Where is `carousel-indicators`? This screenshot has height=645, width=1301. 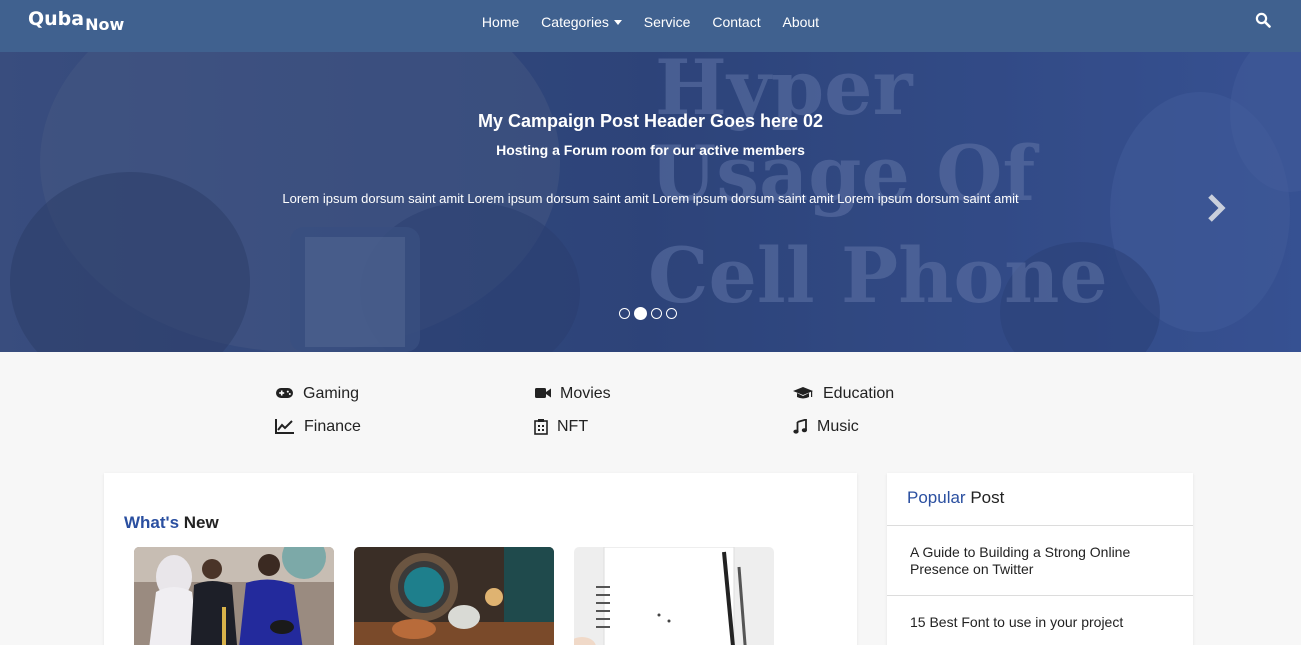
carousel-indicators is located at coordinates (650, 313).